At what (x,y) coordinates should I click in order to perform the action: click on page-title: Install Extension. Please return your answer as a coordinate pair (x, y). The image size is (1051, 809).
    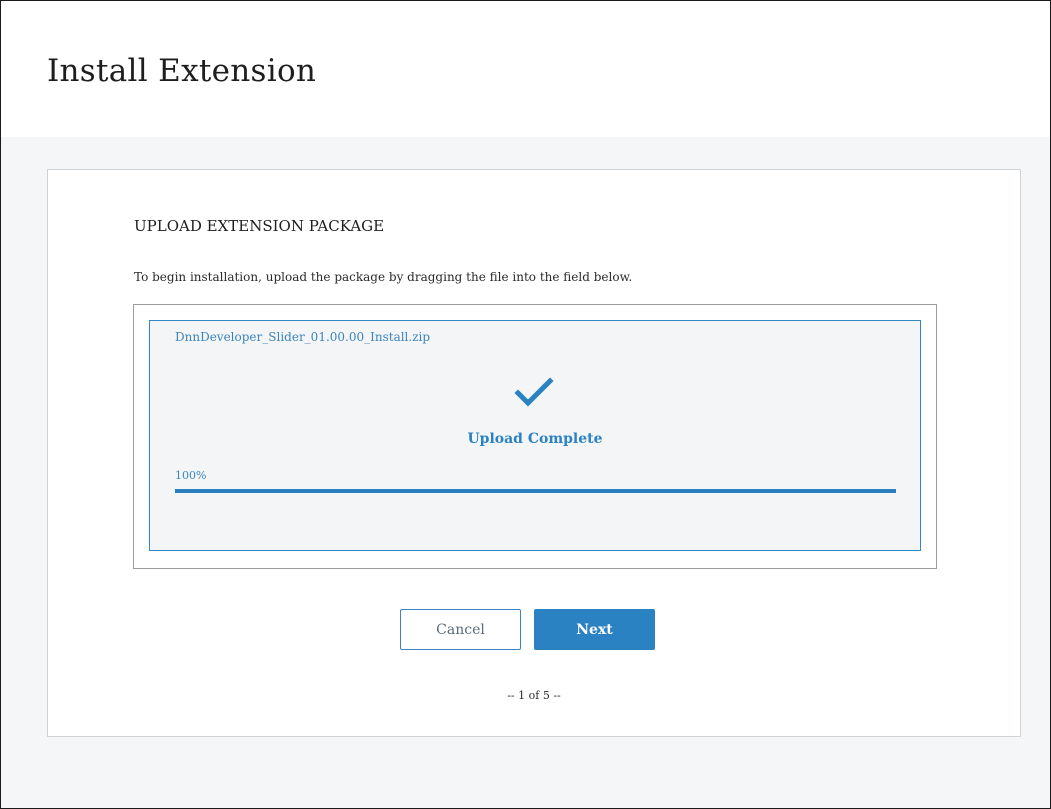
    Looking at the image, I should click on (182, 71).